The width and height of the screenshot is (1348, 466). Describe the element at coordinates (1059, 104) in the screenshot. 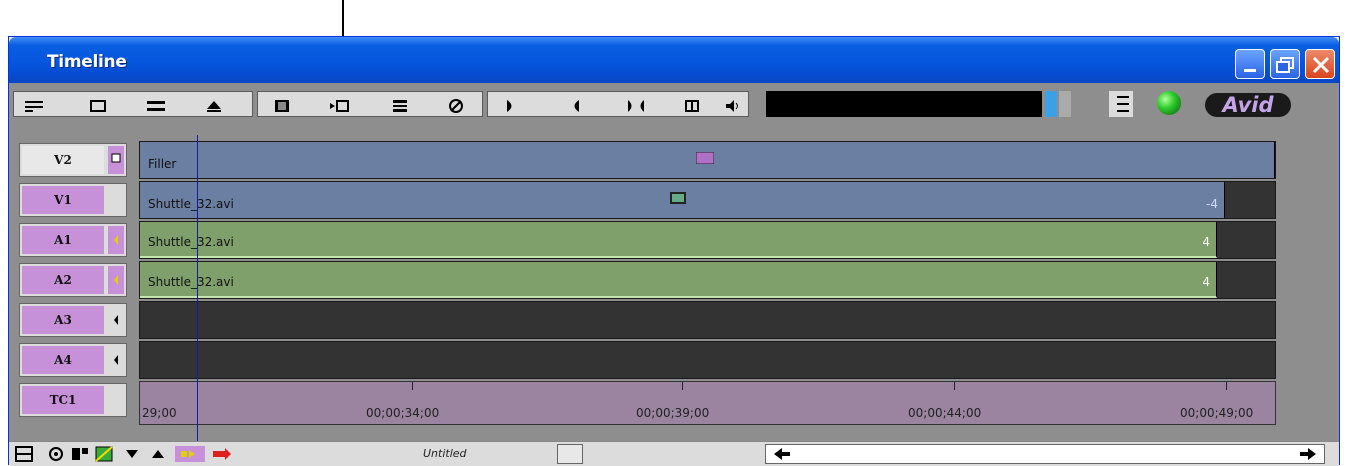

I see `scale-icon` at that location.